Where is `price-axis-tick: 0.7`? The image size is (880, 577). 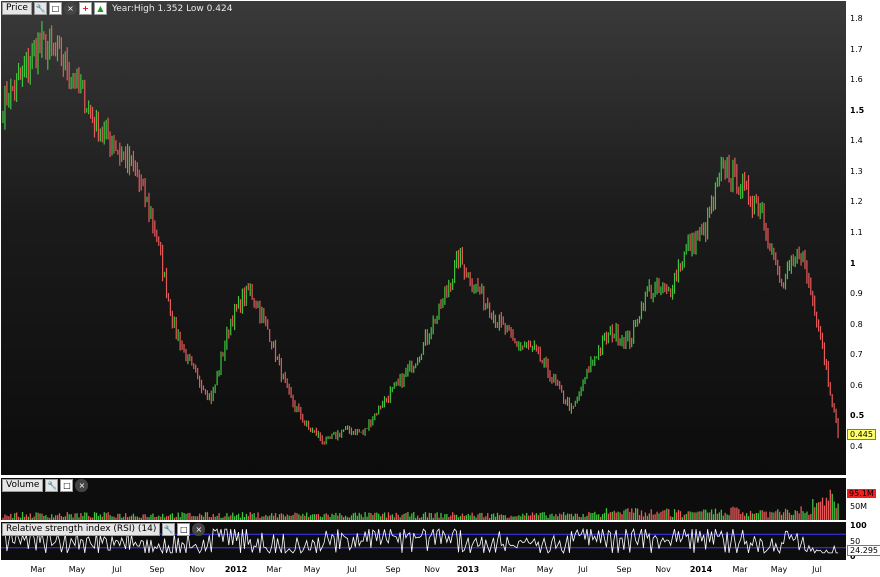 price-axis-tick: 0.7 is located at coordinates (856, 355).